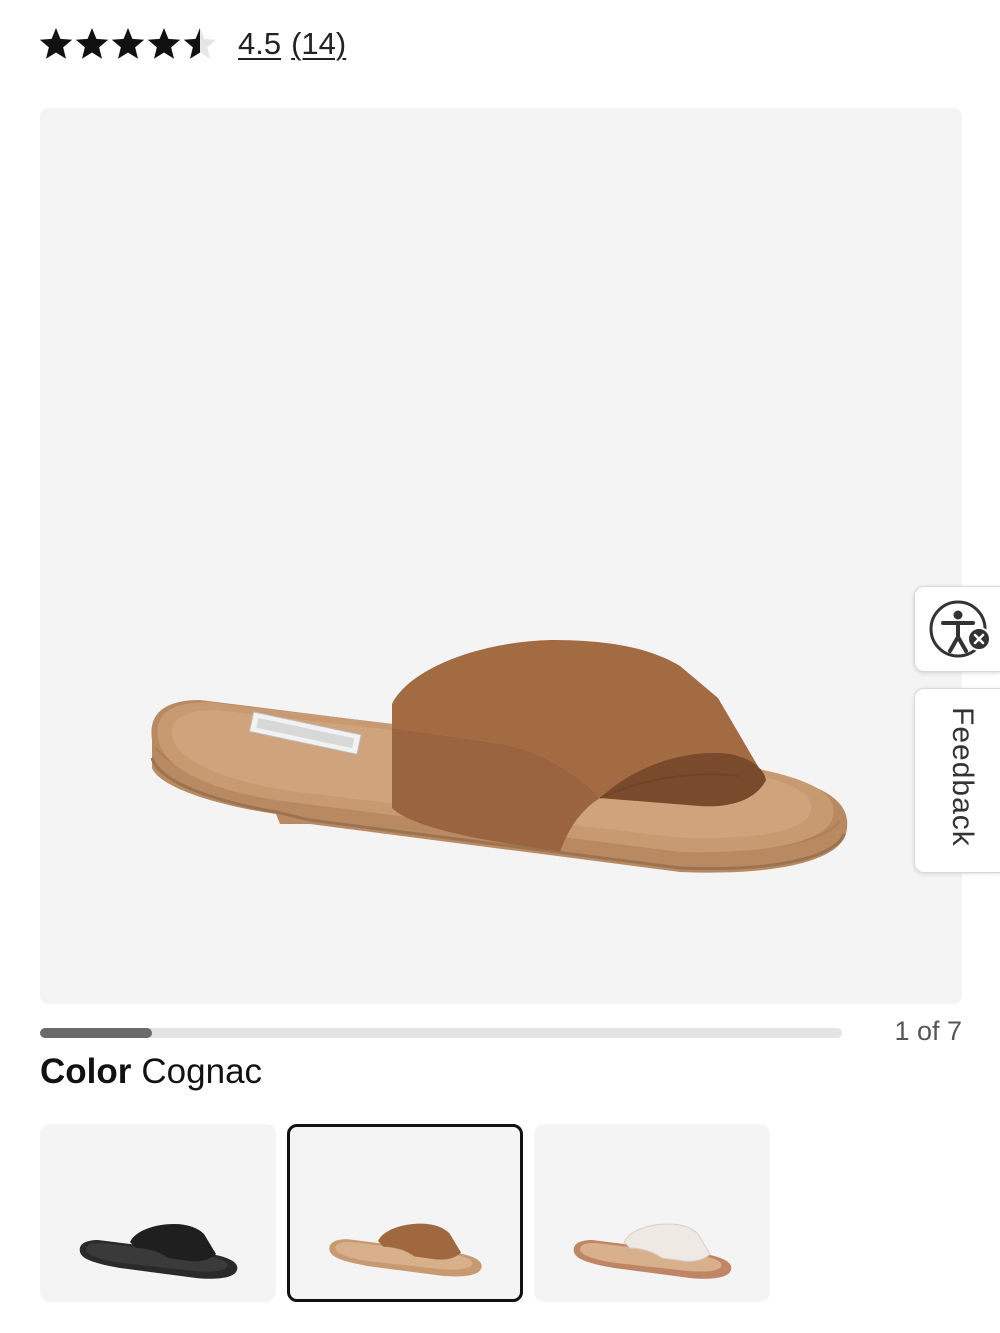  I want to click on gallery-counter: 1 of 7, so click(928, 1031).